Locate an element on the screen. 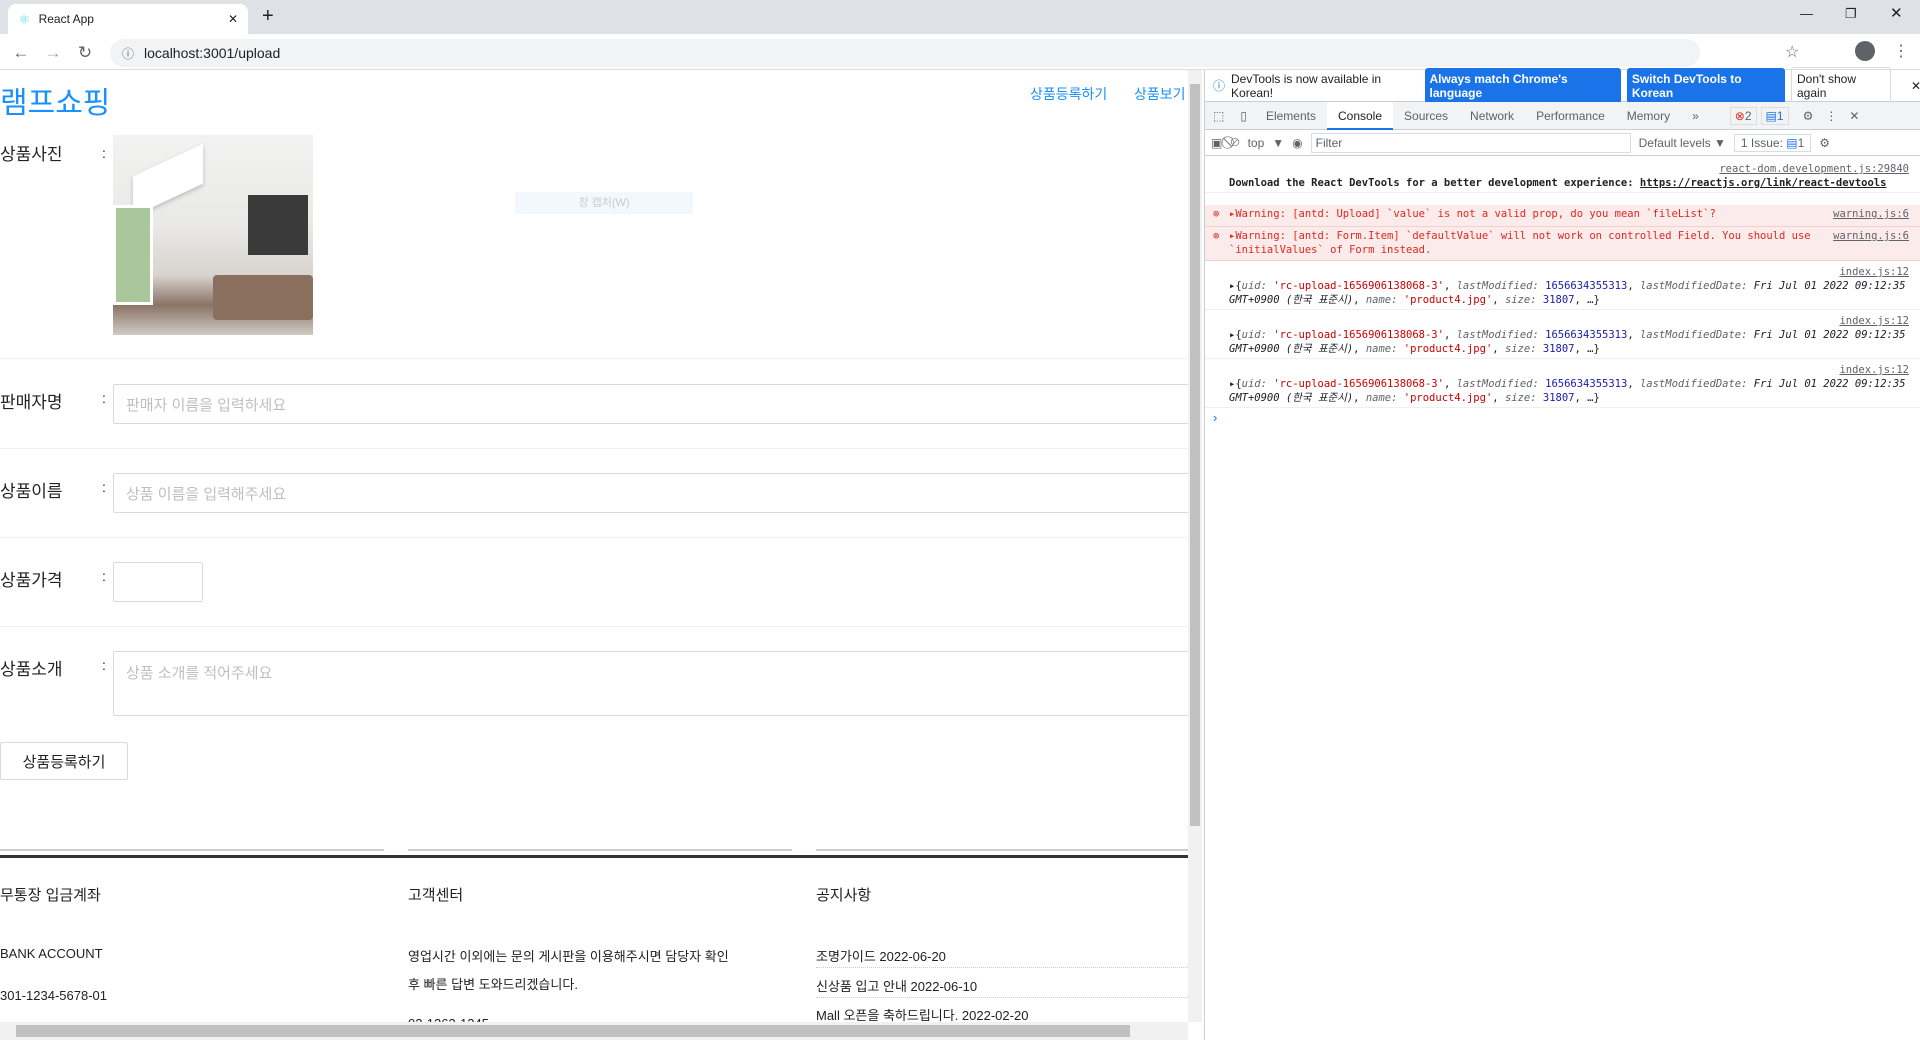 The height and width of the screenshot is (1040, 1920). filter-input: Filter is located at coordinates (1470, 142).